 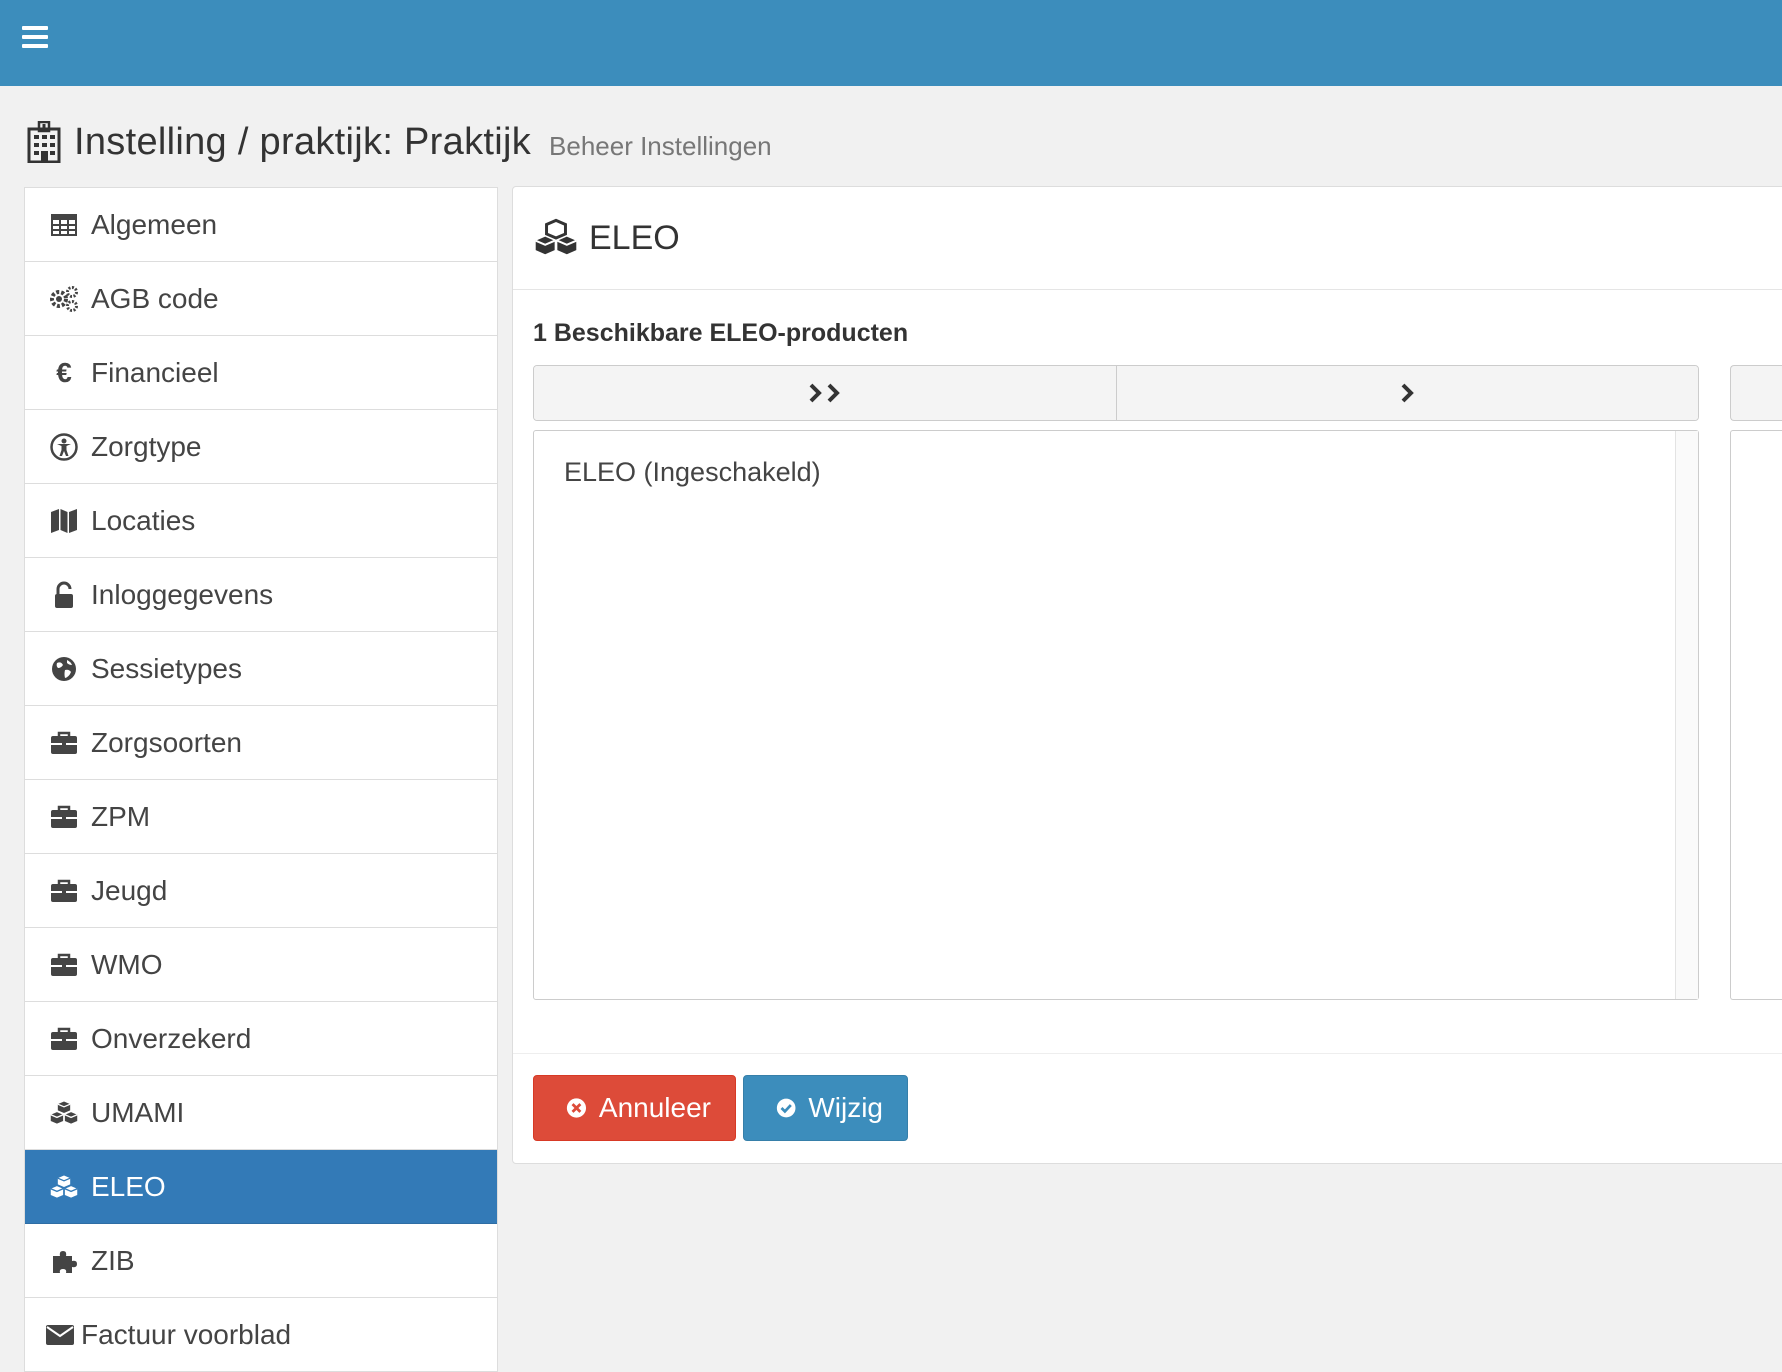 I want to click on envelope-icon, so click(x=60, y=1334).